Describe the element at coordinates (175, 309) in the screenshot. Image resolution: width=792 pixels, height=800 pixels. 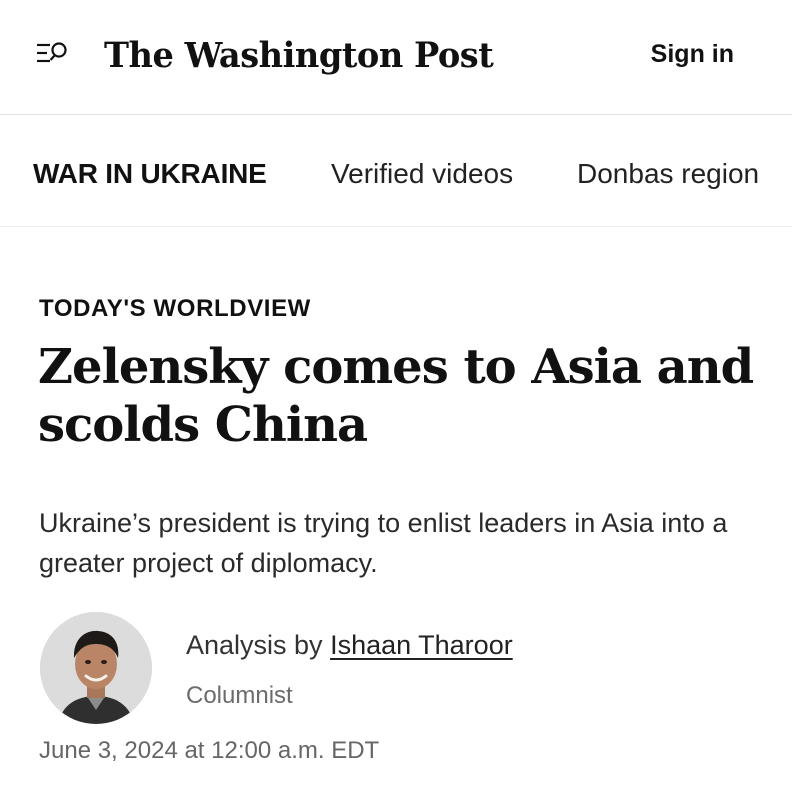
I see `article-kicker: TODAY'S WORLDVIEW` at that location.